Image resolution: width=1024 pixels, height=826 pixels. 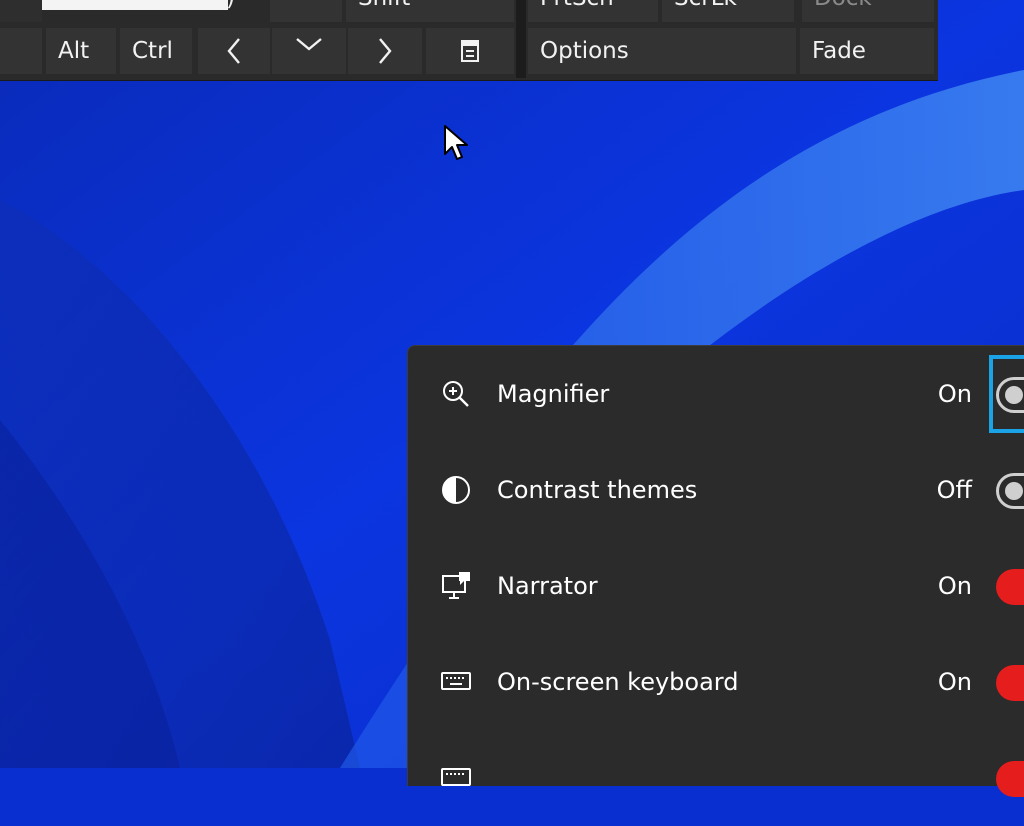 What do you see at coordinates (954, 394) in the screenshot?
I see `magnifier-state: On` at bounding box center [954, 394].